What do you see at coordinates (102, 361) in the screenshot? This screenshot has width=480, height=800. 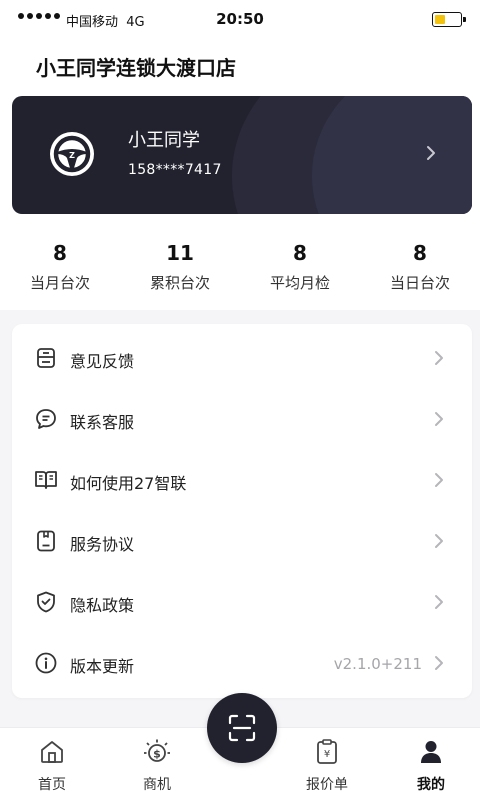 I see `menu-label: 意见反馈` at bounding box center [102, 361].